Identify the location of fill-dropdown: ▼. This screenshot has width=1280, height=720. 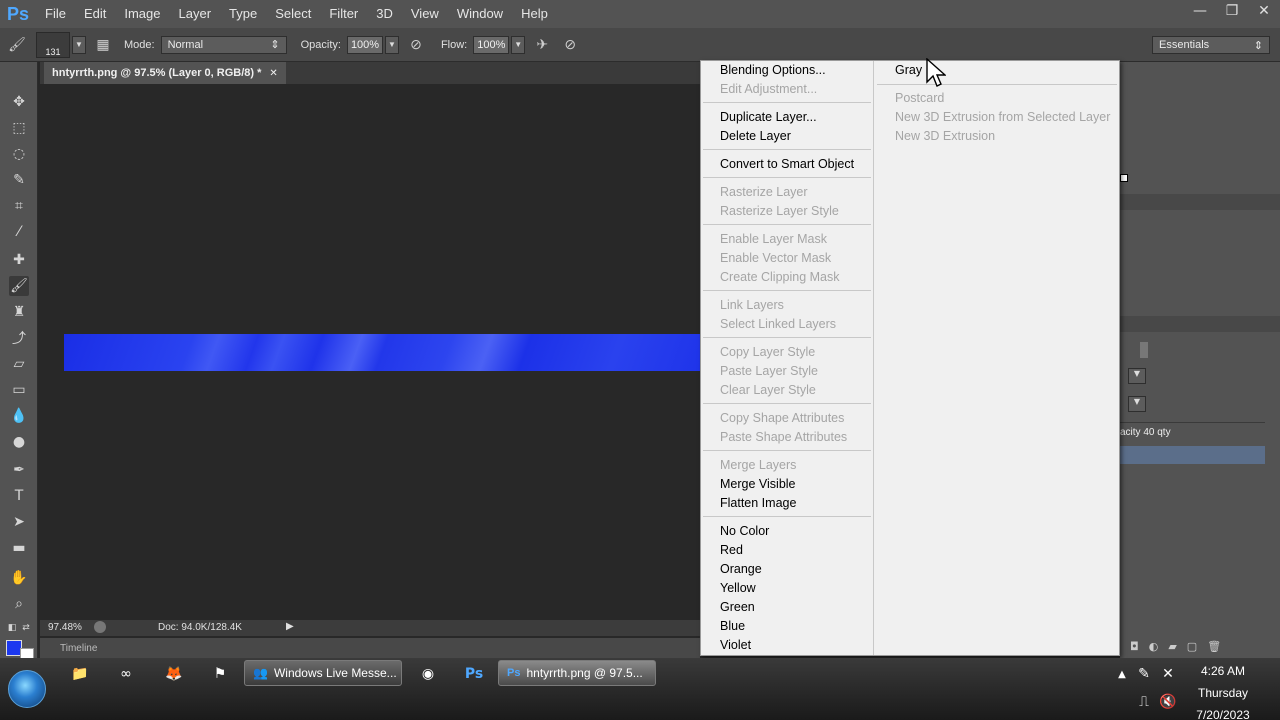
(1137, 404).